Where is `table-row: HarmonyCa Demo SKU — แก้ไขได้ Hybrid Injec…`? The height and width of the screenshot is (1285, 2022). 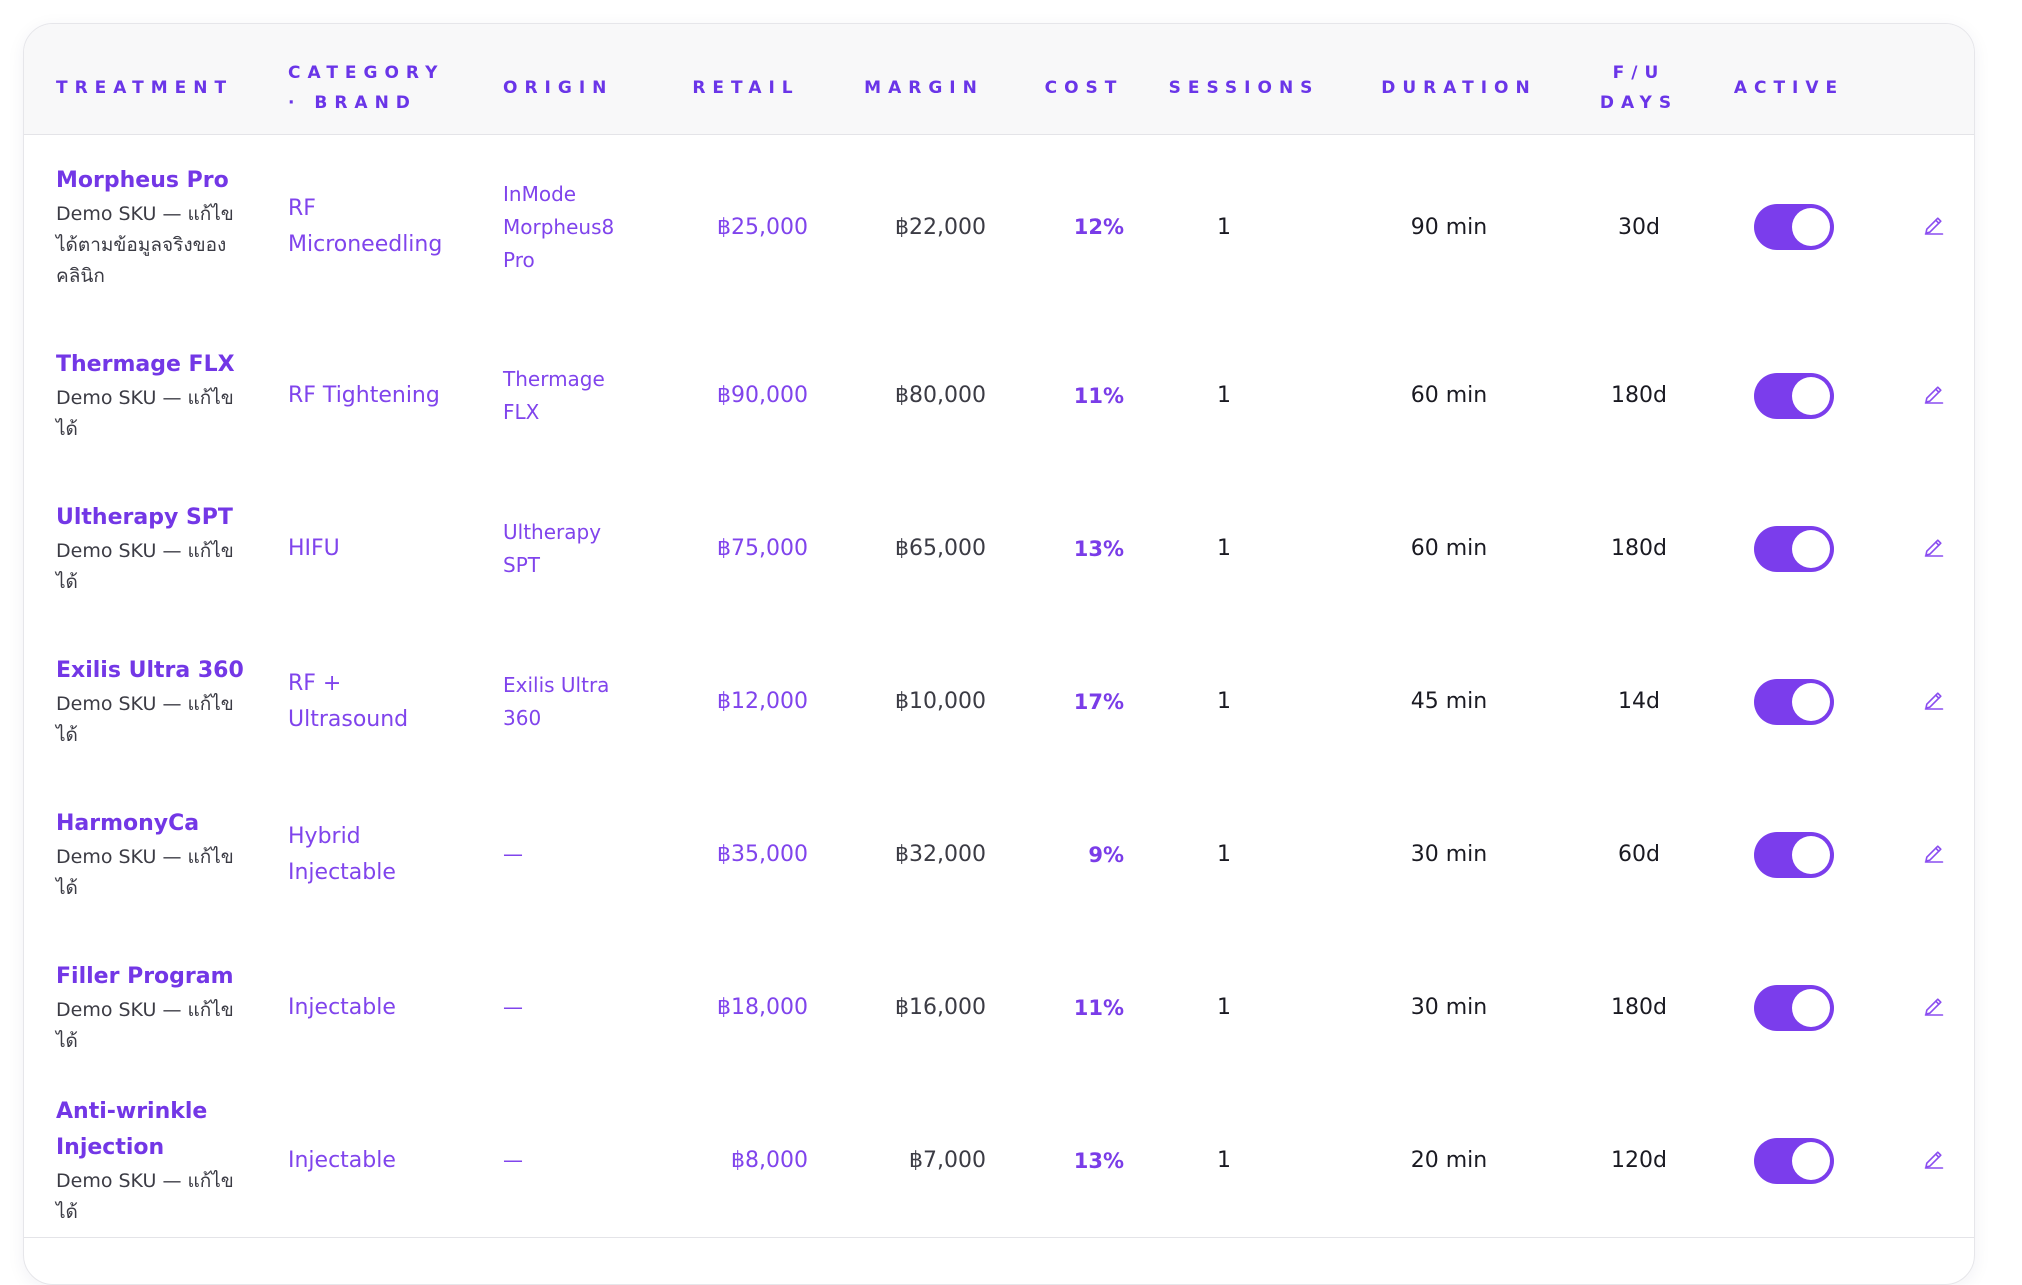 table-row: HarmonyCa Demo SKU — แก้ไขได้ Hybrid Injec… is located at coordinates (999, 855).